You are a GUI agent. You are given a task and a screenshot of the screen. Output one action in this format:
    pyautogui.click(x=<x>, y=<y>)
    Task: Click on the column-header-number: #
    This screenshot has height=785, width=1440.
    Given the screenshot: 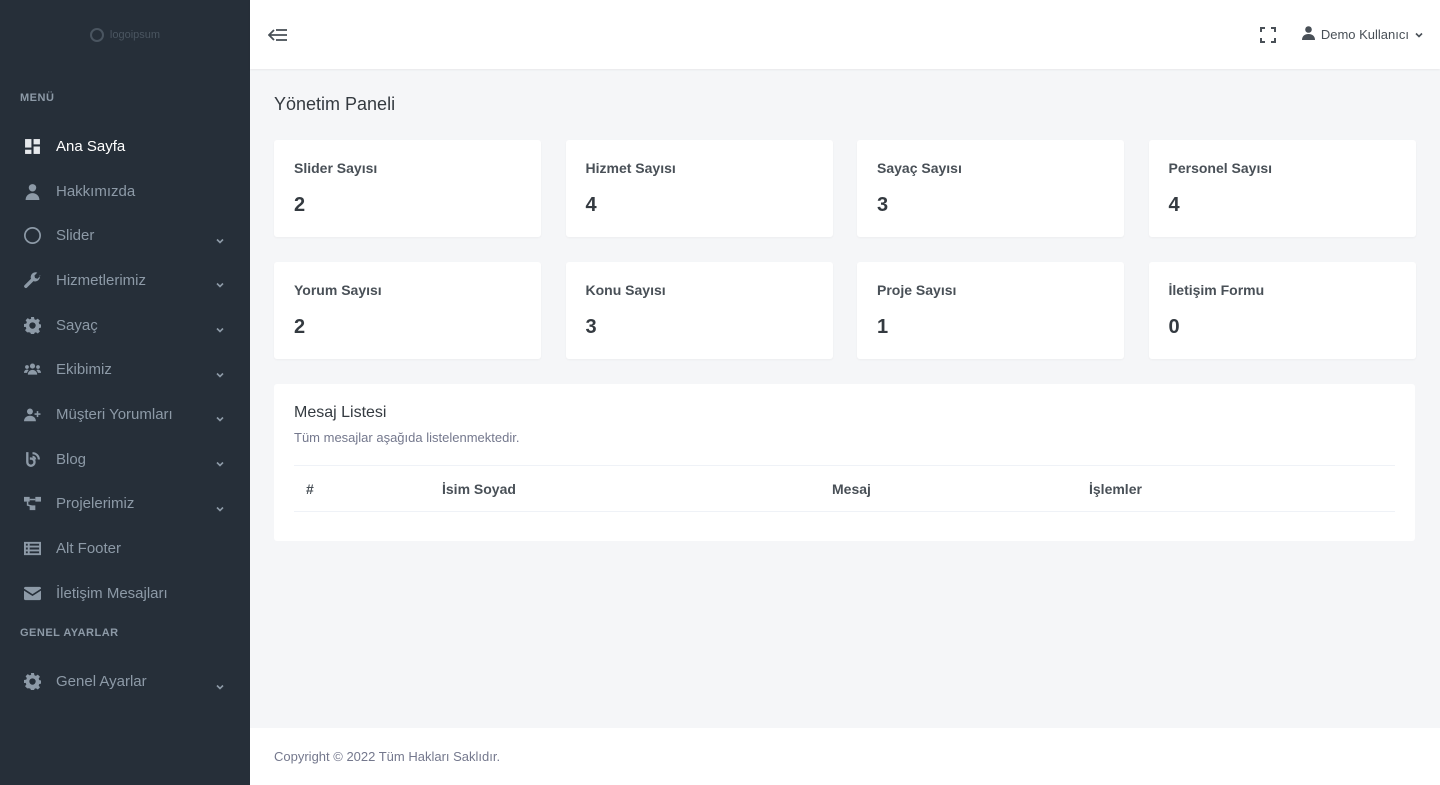 What is the action you would take?
    pyautogui.click(x=362, y=488)
    